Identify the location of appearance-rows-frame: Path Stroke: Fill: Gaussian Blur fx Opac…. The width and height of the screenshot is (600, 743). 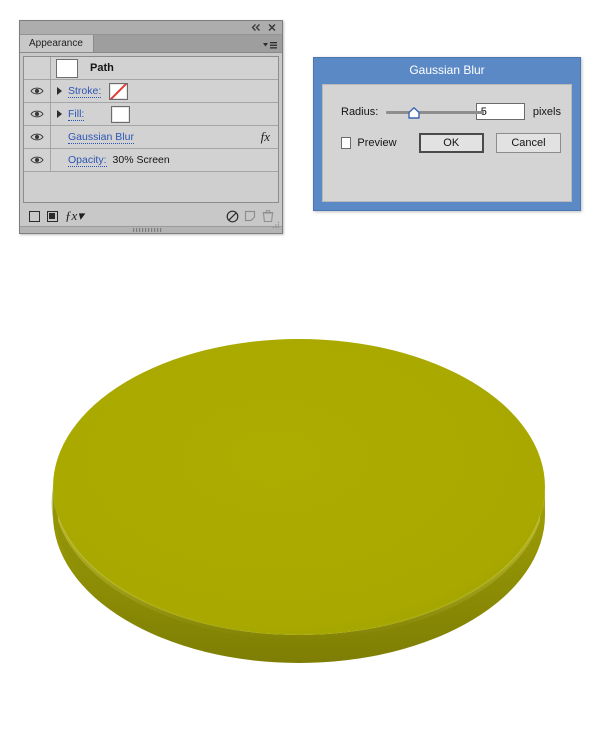
(151, 129).